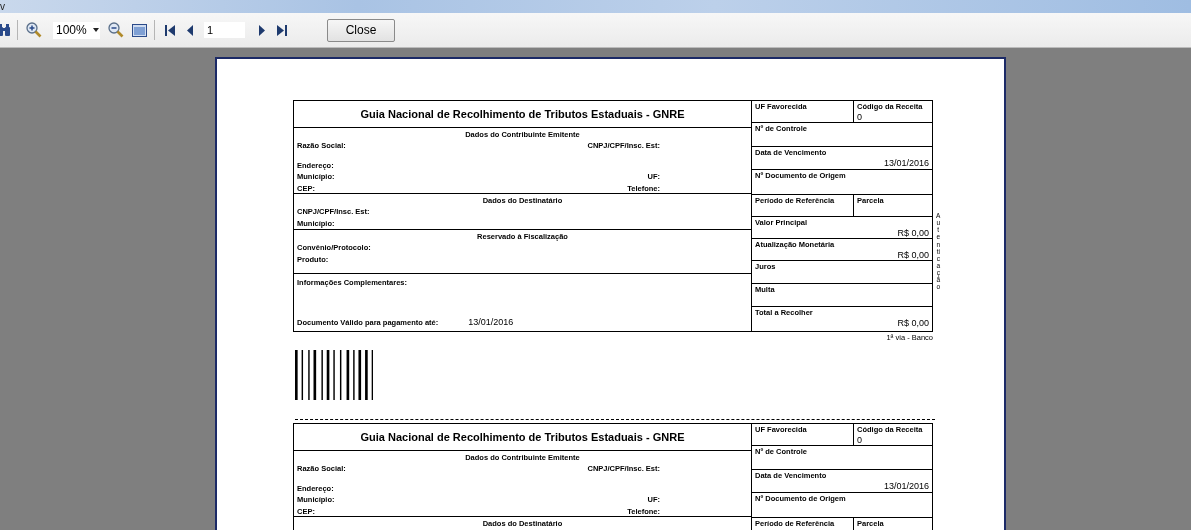  I want to click on next-page-icon, so click(262, 30).